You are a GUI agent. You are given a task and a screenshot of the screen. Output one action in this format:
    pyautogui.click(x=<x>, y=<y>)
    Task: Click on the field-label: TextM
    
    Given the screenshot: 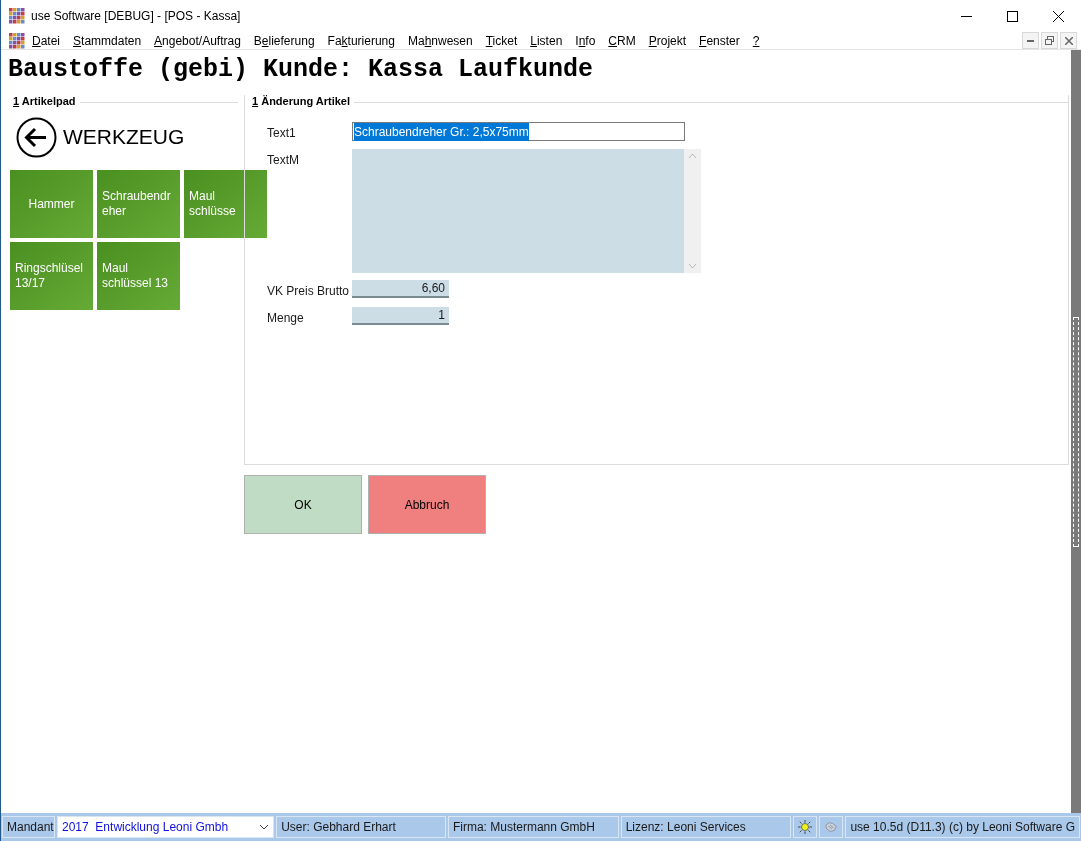 What is the action you would take?
    pyautogui.click(x=283, y=160)
    